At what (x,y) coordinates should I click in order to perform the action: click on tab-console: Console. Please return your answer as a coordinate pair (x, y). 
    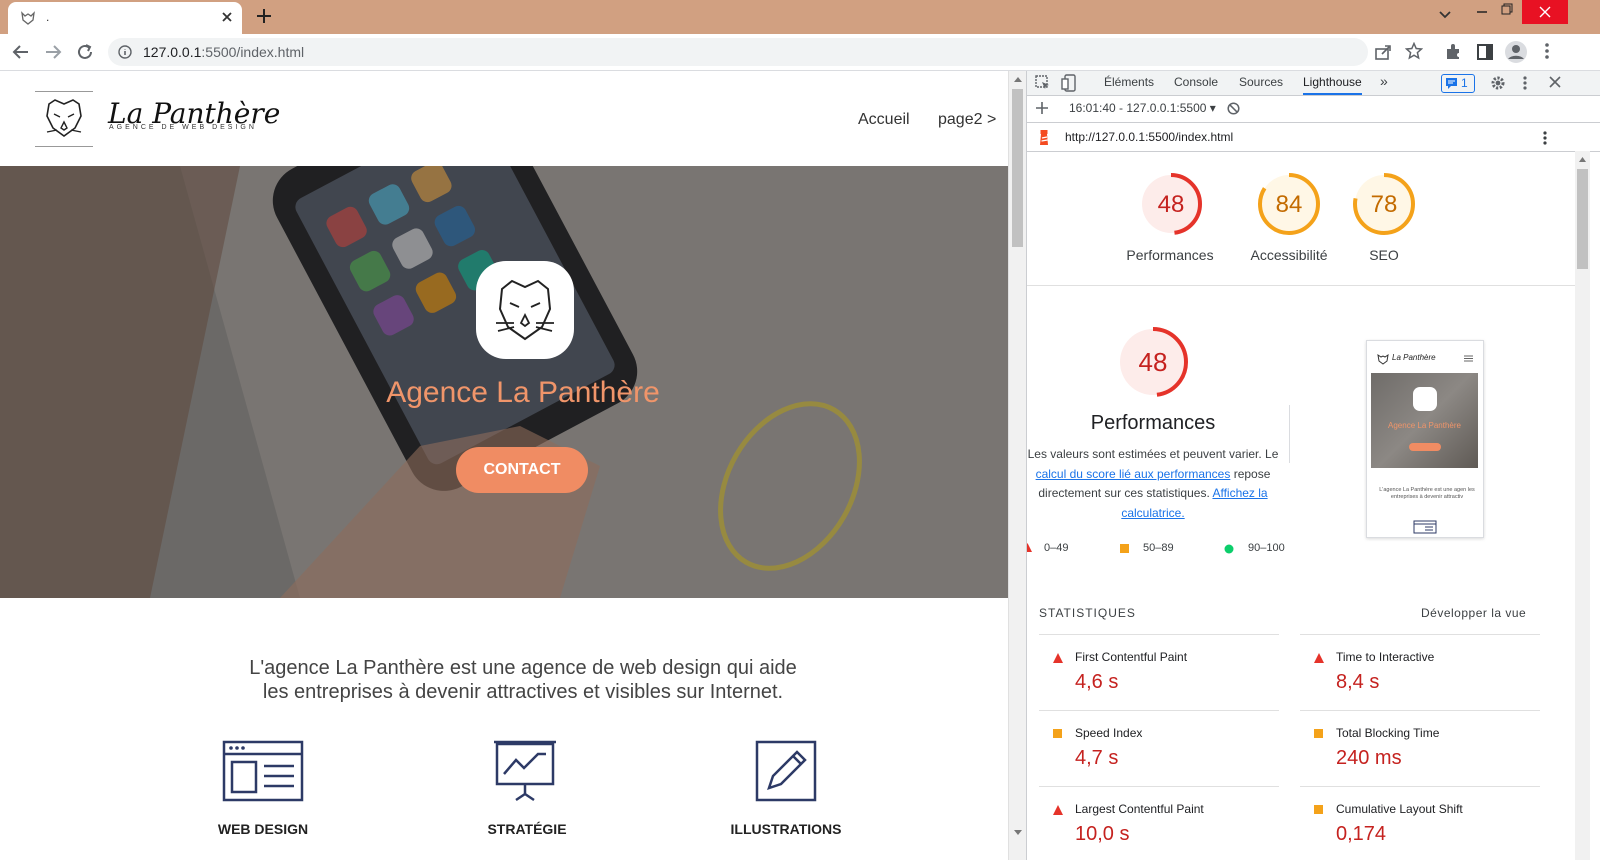
    Looking at the image, I should click on (1196, 82).